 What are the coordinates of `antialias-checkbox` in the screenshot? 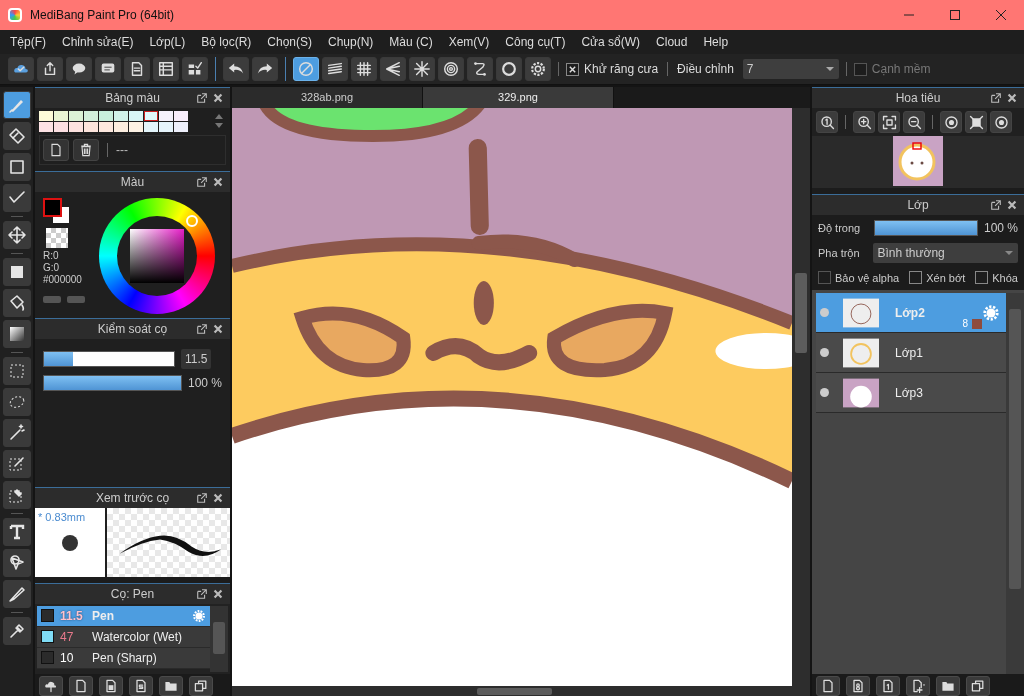 It's located at (572, 69).